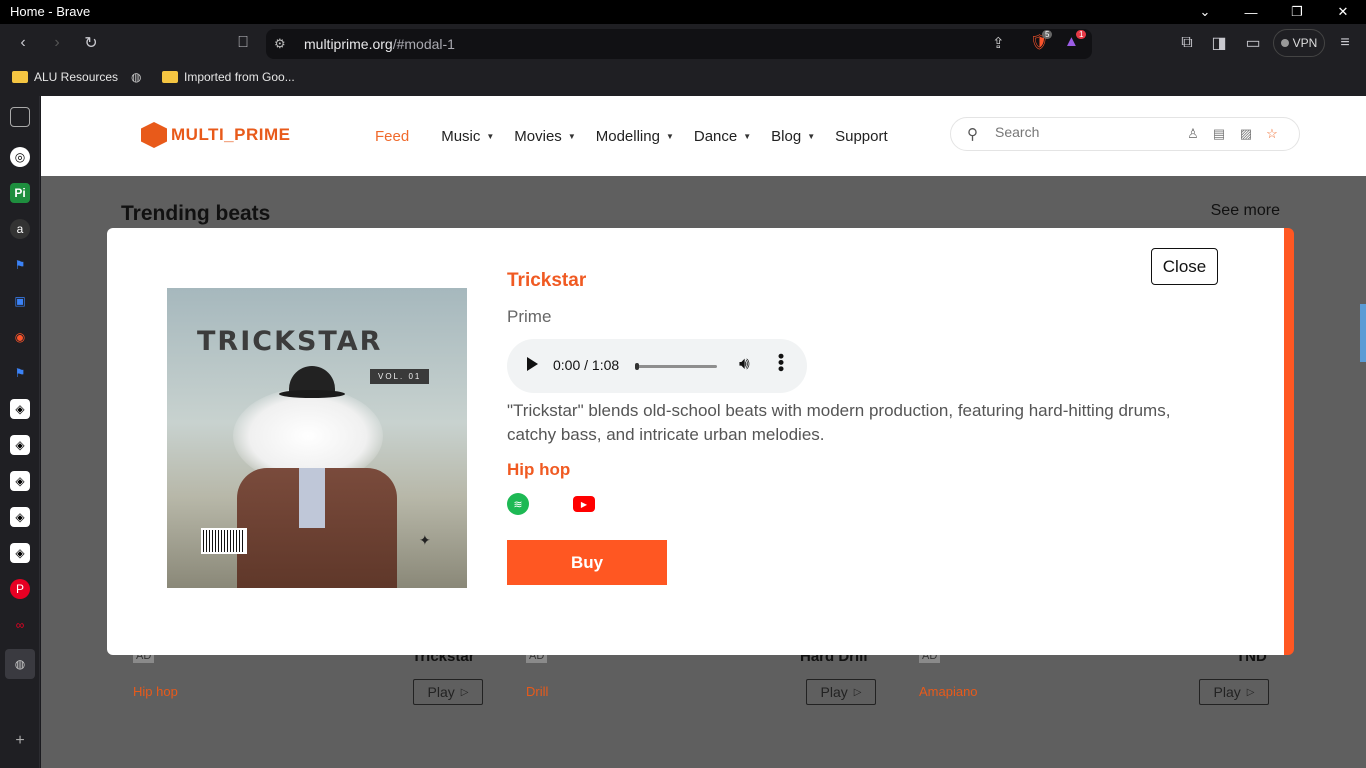 This screenshot has width=1366, height=768. I want to click on share-icon: ⇪, so click(998, 43).